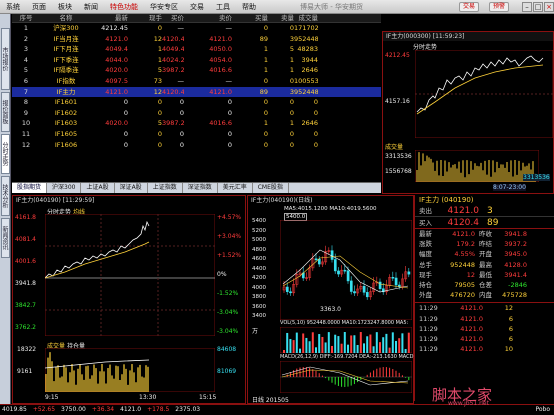  Describe the element at coordinates (259, 221) in the screenshot. I see `kline-price-level: 5400` at that location.